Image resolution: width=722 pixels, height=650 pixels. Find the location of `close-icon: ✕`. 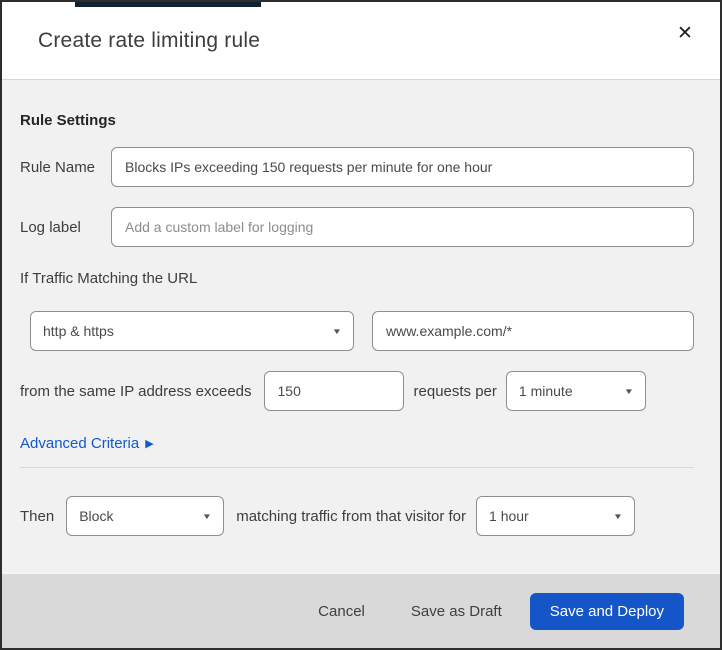

close-icon: ✕ is located at coordinates (685, 33).